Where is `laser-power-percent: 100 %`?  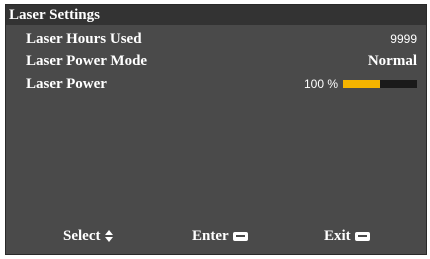
laser-power-percent: 100 % is located at coordinates (320, 84).